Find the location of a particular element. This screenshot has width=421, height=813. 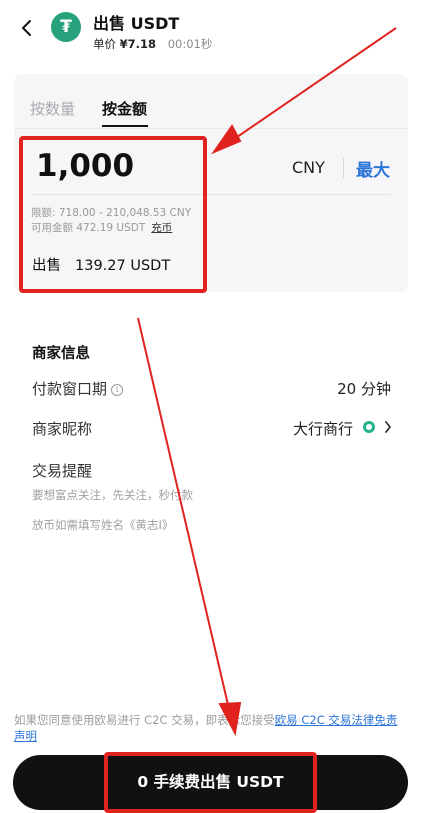

top-bar: ₮ 出售 USDT 单价 ¥7.18 00:01秒 is located at coordinates (210, 31).